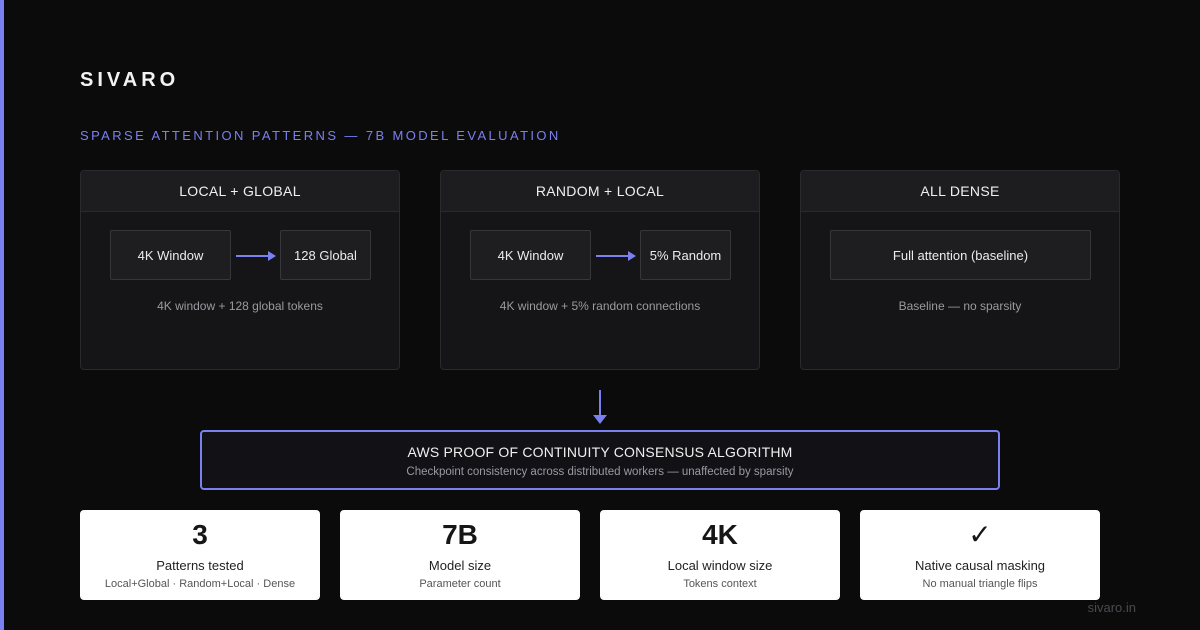 Image resolution: width=1200 pixels, height=630 pixels. I want to click on stat-label: Native causal masking, so click(980, 565).